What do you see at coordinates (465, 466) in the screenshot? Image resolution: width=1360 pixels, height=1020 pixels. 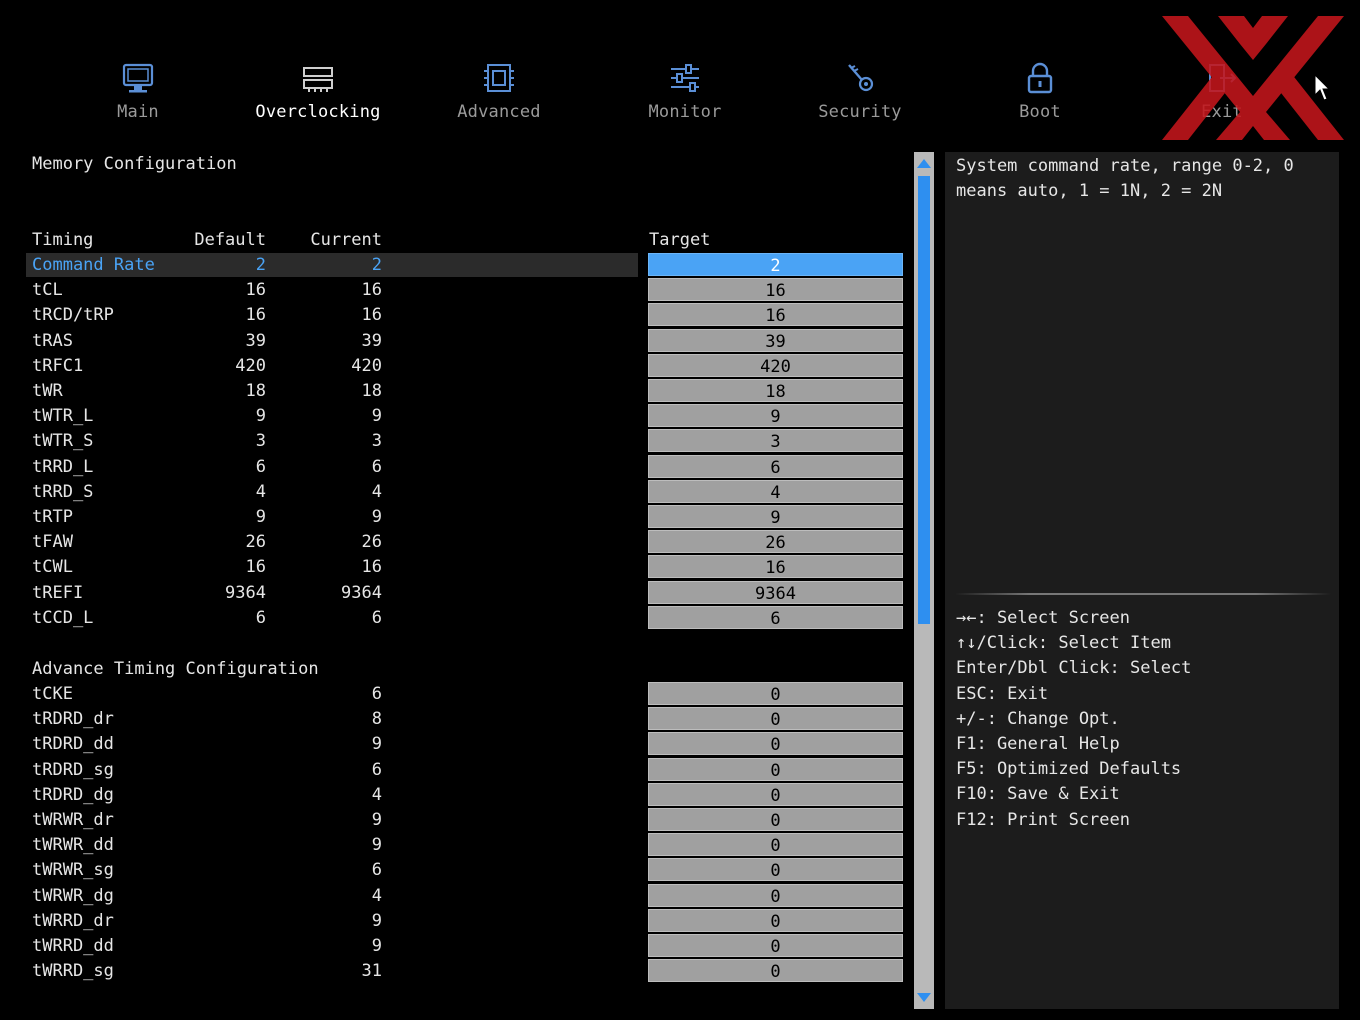 I see `timing-row: tRRD_L 6 6 6` at bounding box center [465, 466].